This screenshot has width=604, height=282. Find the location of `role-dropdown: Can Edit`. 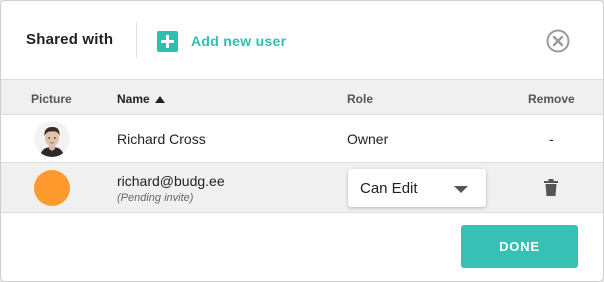

role-dropdown: Can Edit is located at coordinates (417, 188).